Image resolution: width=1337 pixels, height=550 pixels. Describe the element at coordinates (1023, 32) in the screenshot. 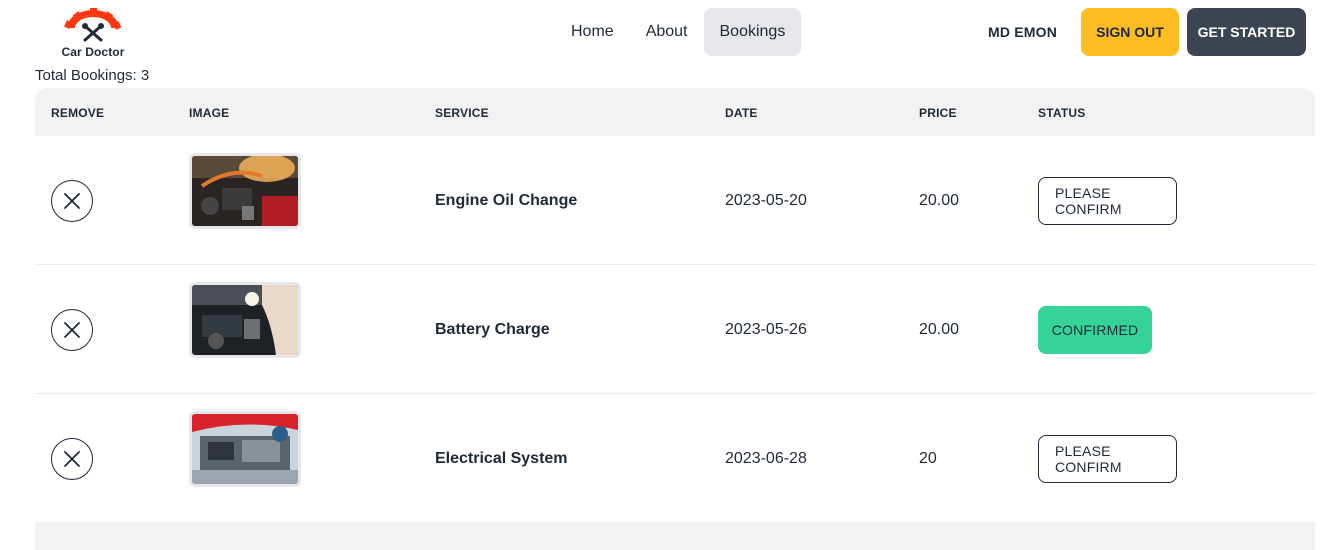

I see `user-name: MD EMON` at that location.